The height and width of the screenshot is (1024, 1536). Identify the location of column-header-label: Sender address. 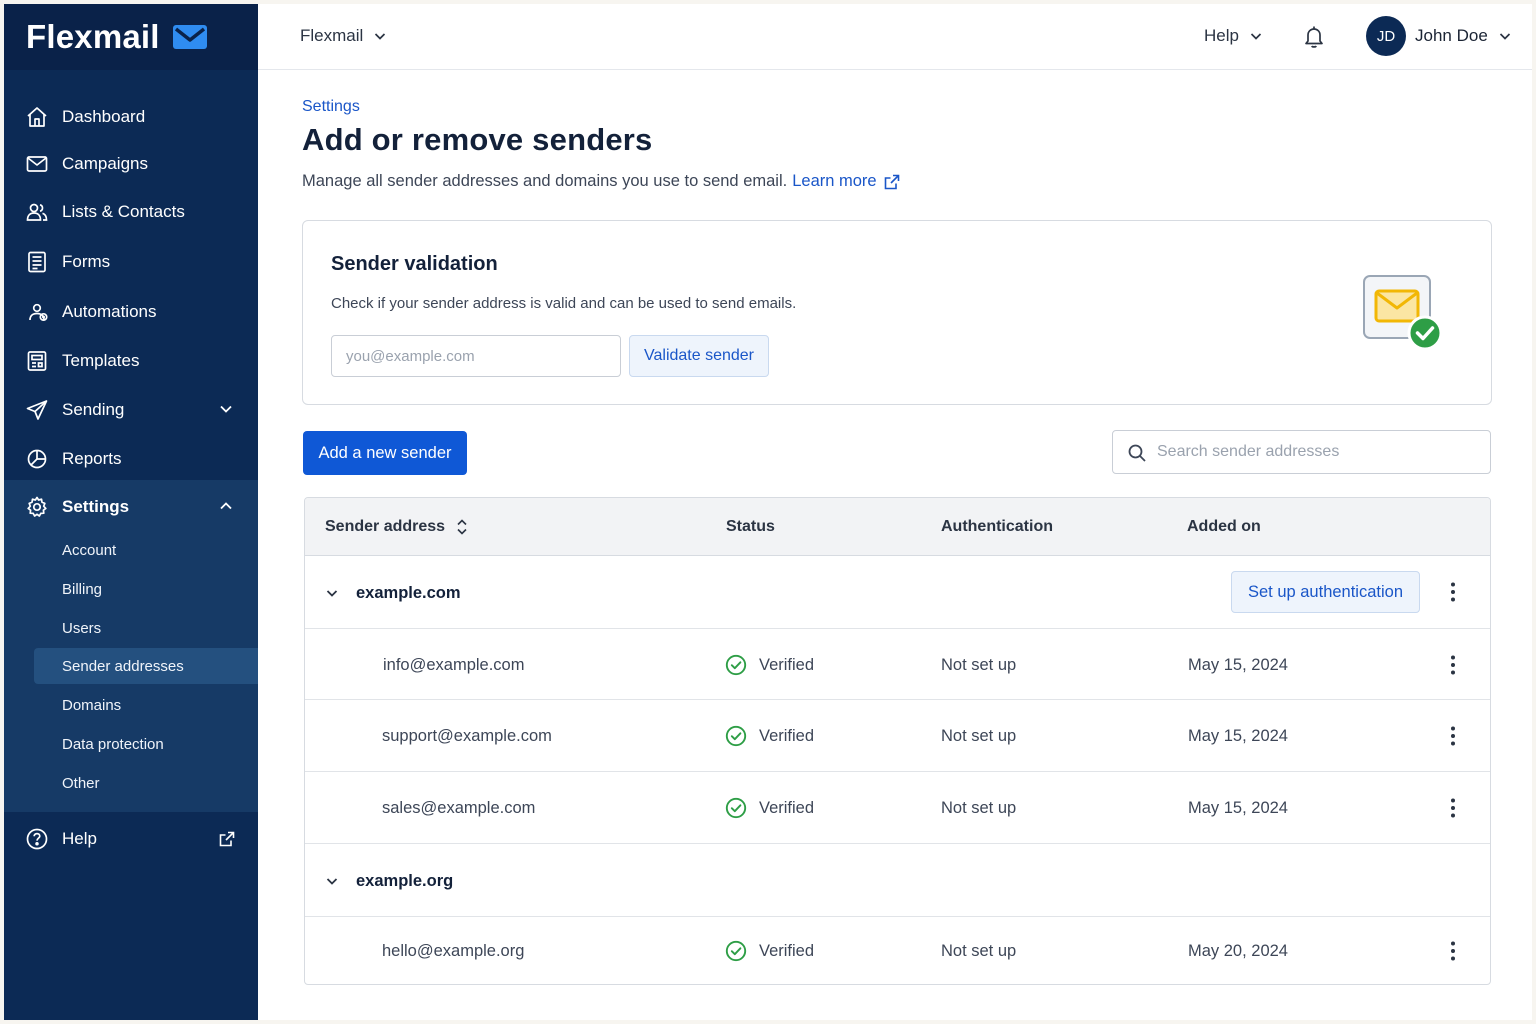
(385, 526).